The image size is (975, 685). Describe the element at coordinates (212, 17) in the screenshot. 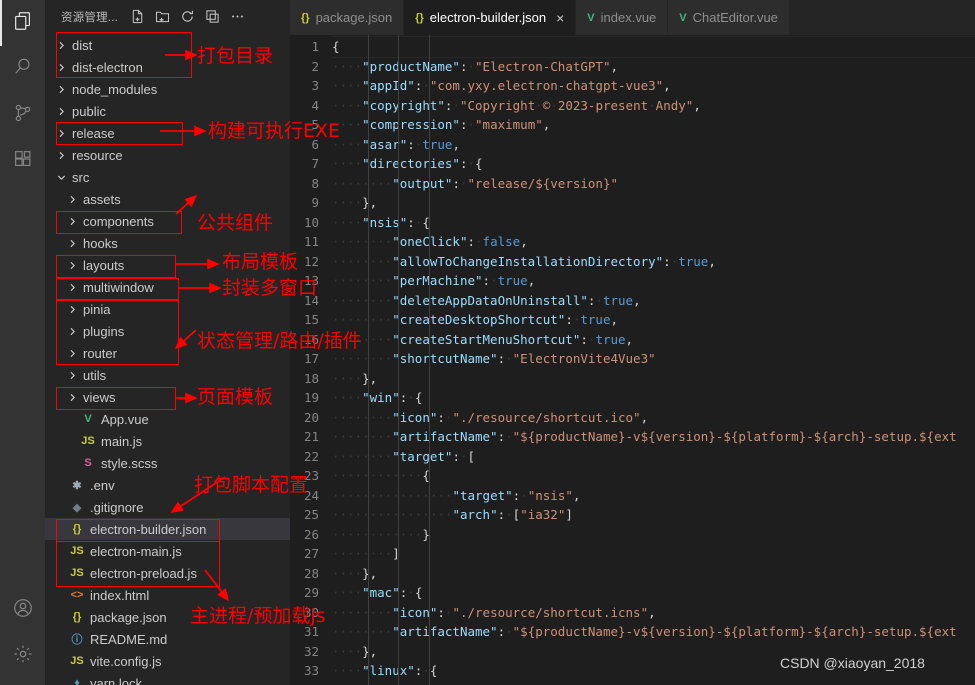

I see `collapse-all-icon` at that location.